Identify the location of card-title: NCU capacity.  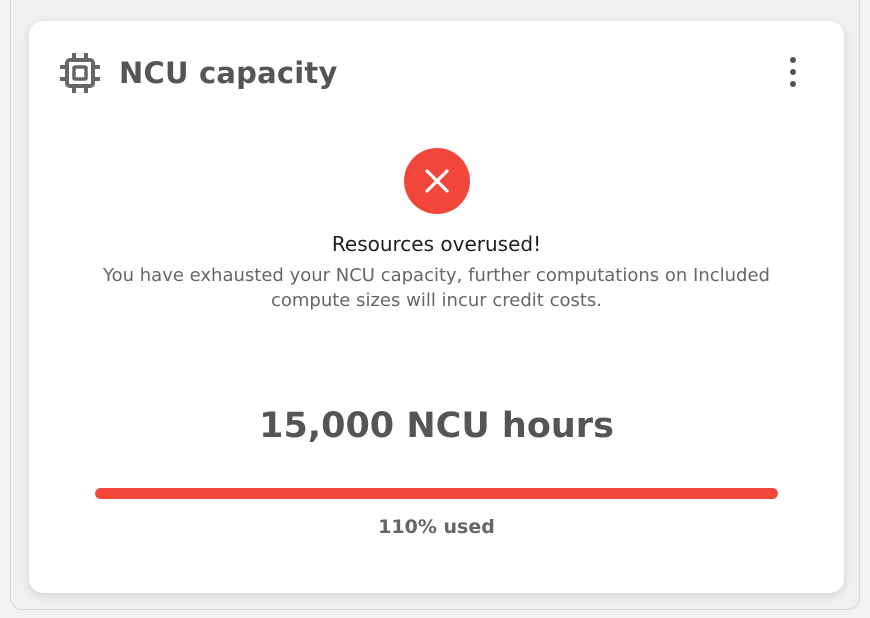
(228, 73).